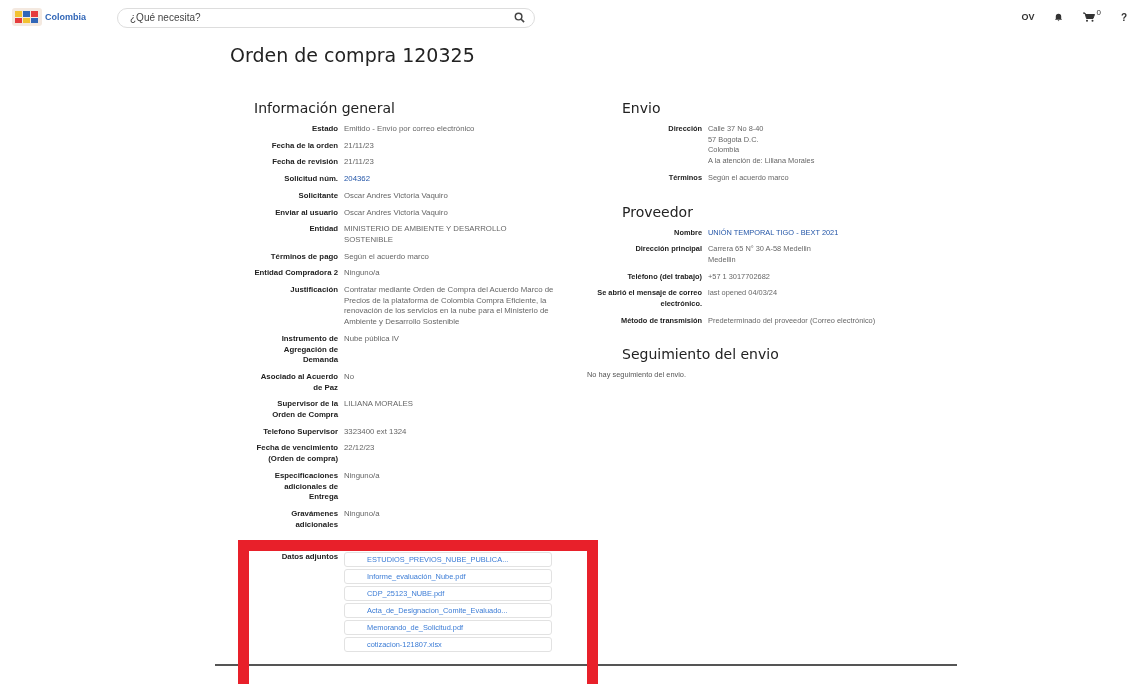 This screenshot has width=1147, height=684. What do you see at coordinates (658, 211) in the screenshot?
I see `section-heading: Proveedor` at bounding box center [658, 211].